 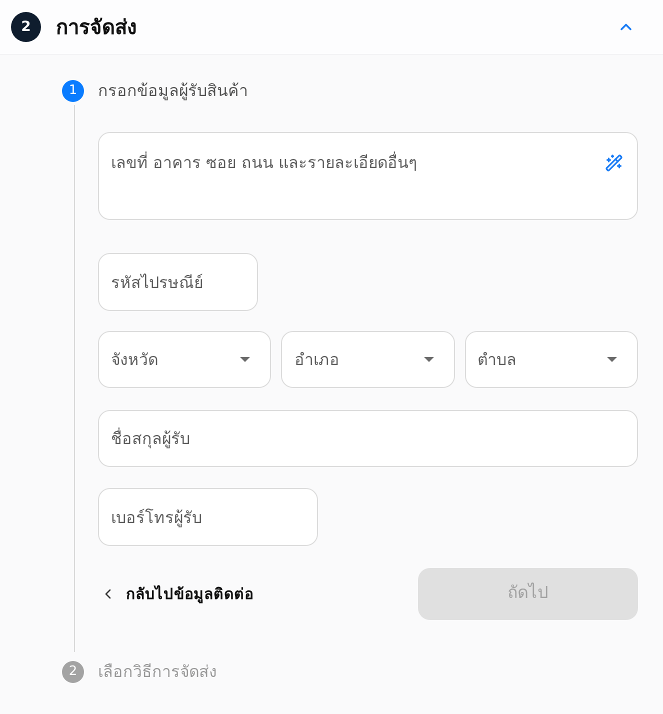 What do you see at coordinates (73, 672) in the screenshot?
I see `step-number: 2` at bounding box center [73, 672].